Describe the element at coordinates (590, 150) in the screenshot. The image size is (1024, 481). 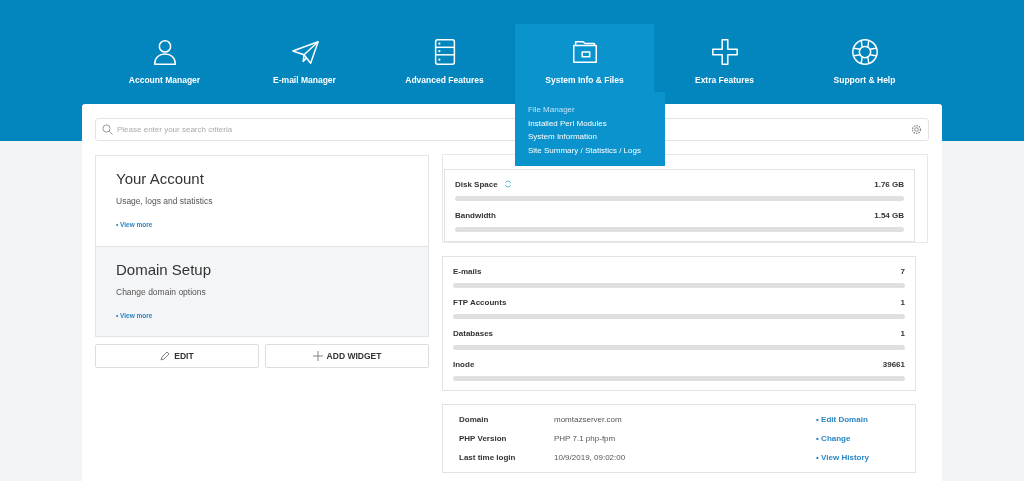
I see `menu-item: Site Summary / Statistics / Logs` at that location.